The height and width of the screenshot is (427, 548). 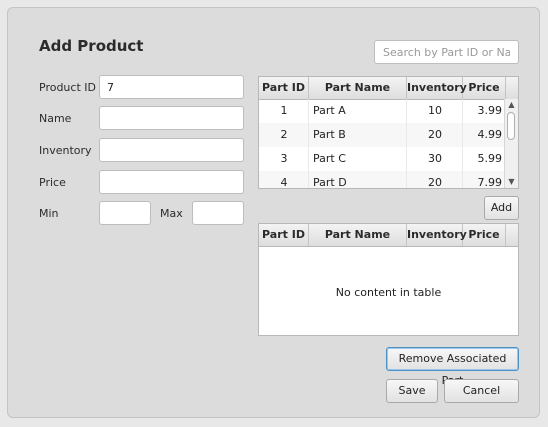 I want to click on cell-inventory: 10, so click(x=435, y=110).